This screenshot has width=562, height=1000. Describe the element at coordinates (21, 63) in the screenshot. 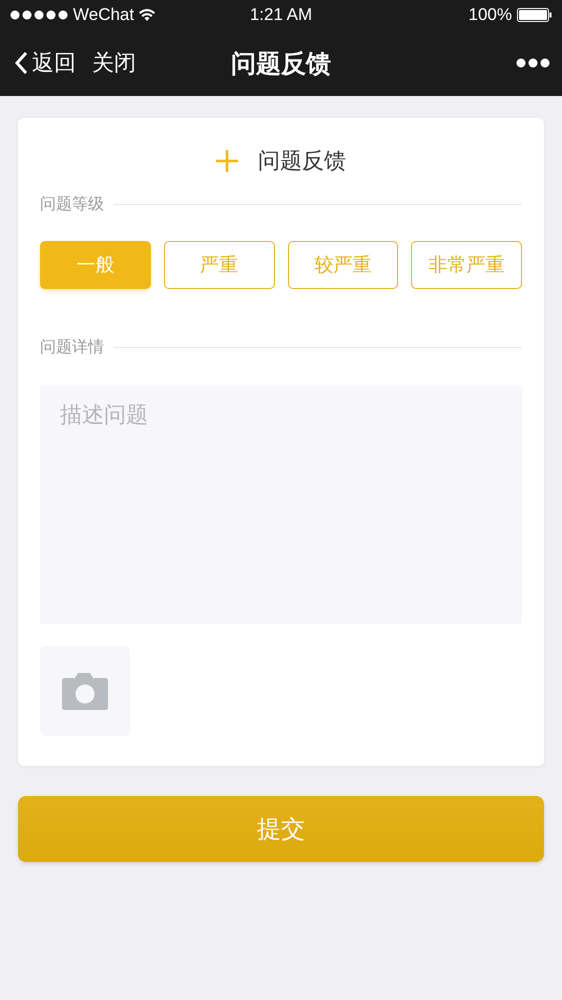

I see `back-chevron-icon` at that location.